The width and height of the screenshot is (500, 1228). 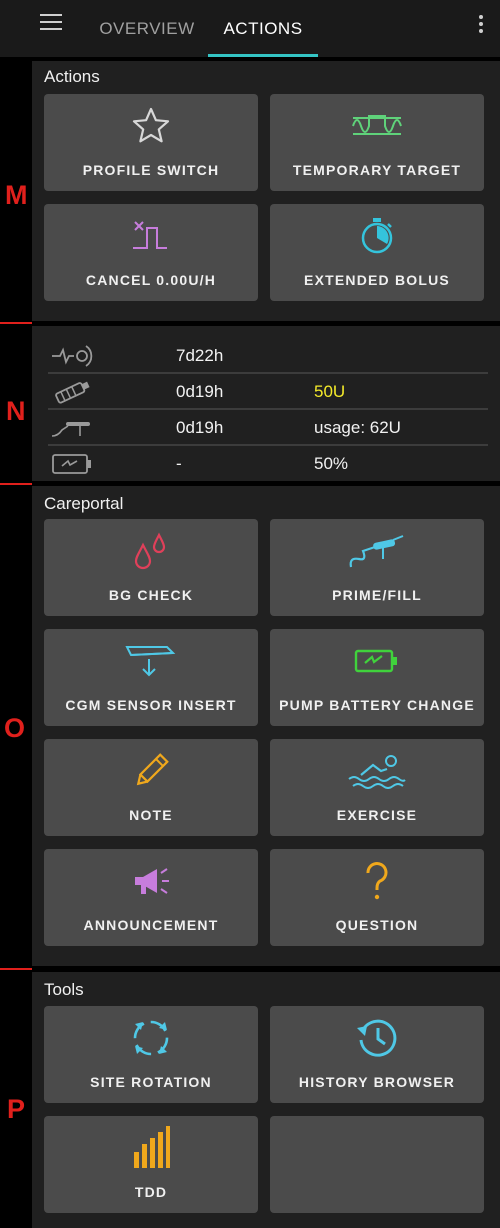 I want to click on bg-check-button: BG CHECK, so click(x=151, y=567).